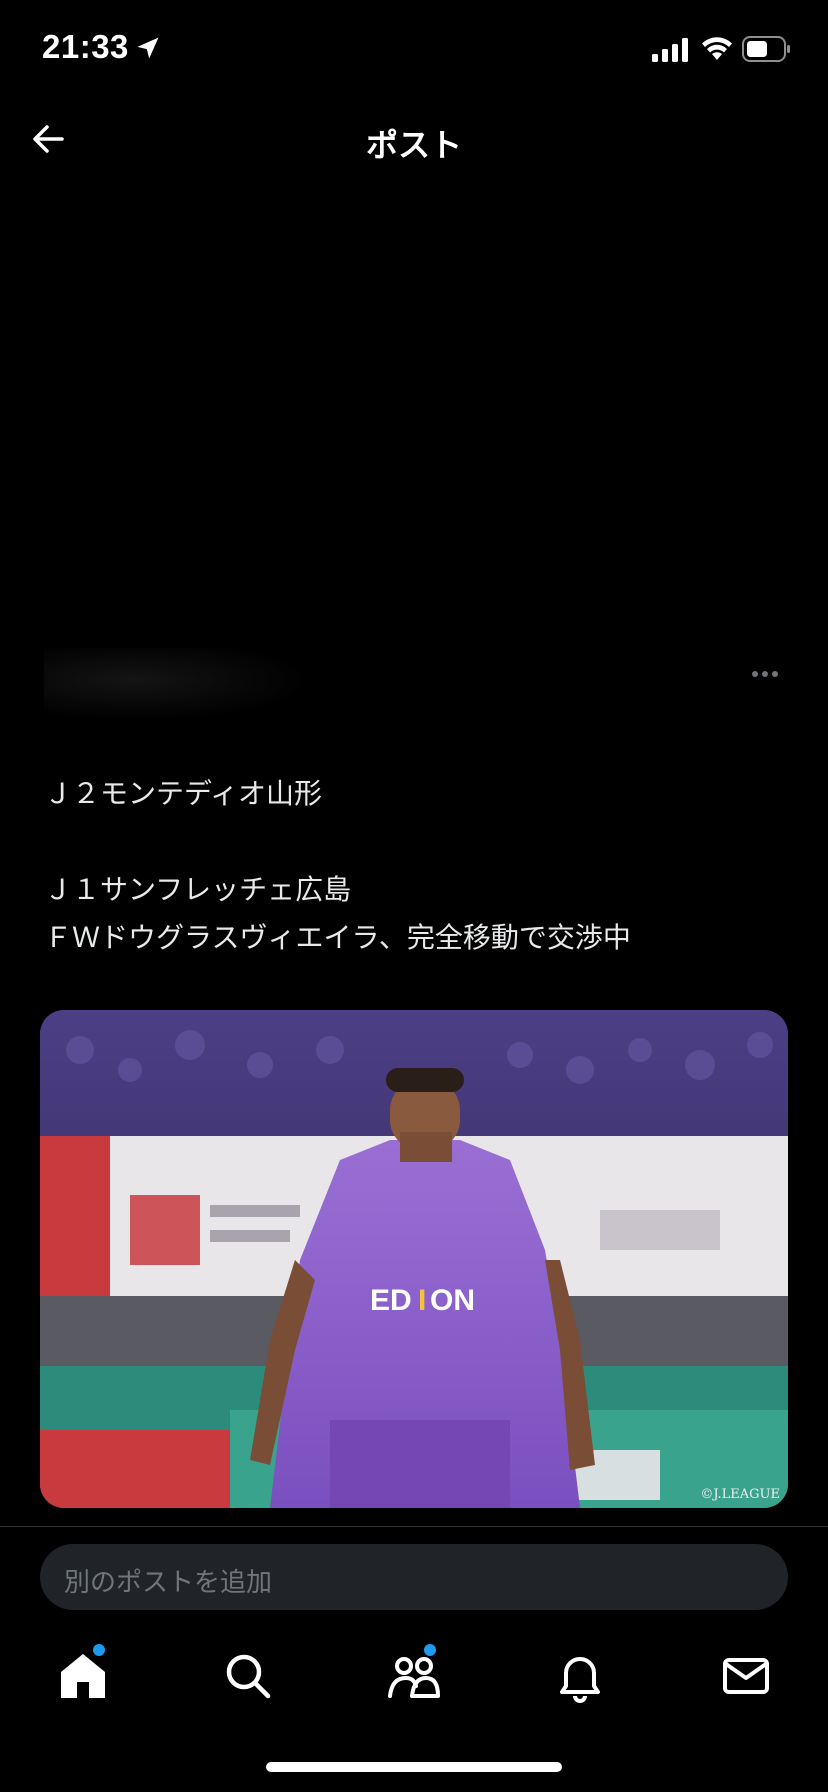  I want to click on nav-notifications, so click(580, 1676).